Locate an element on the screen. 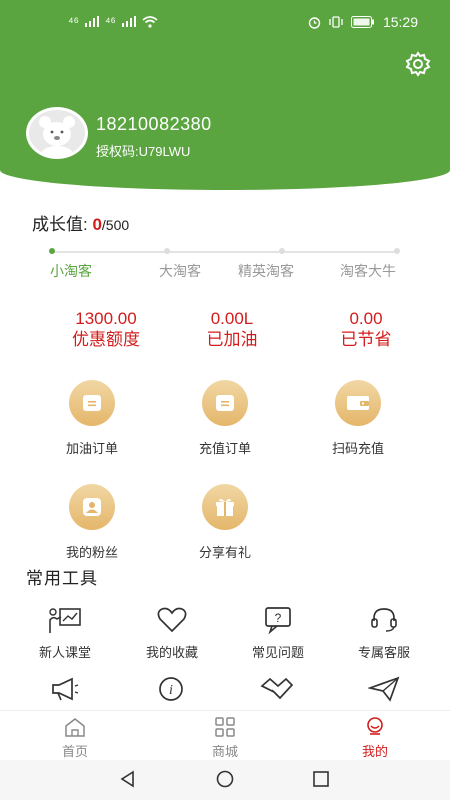  level-label: 淘客大牛 is located at coordinates (368, 271).